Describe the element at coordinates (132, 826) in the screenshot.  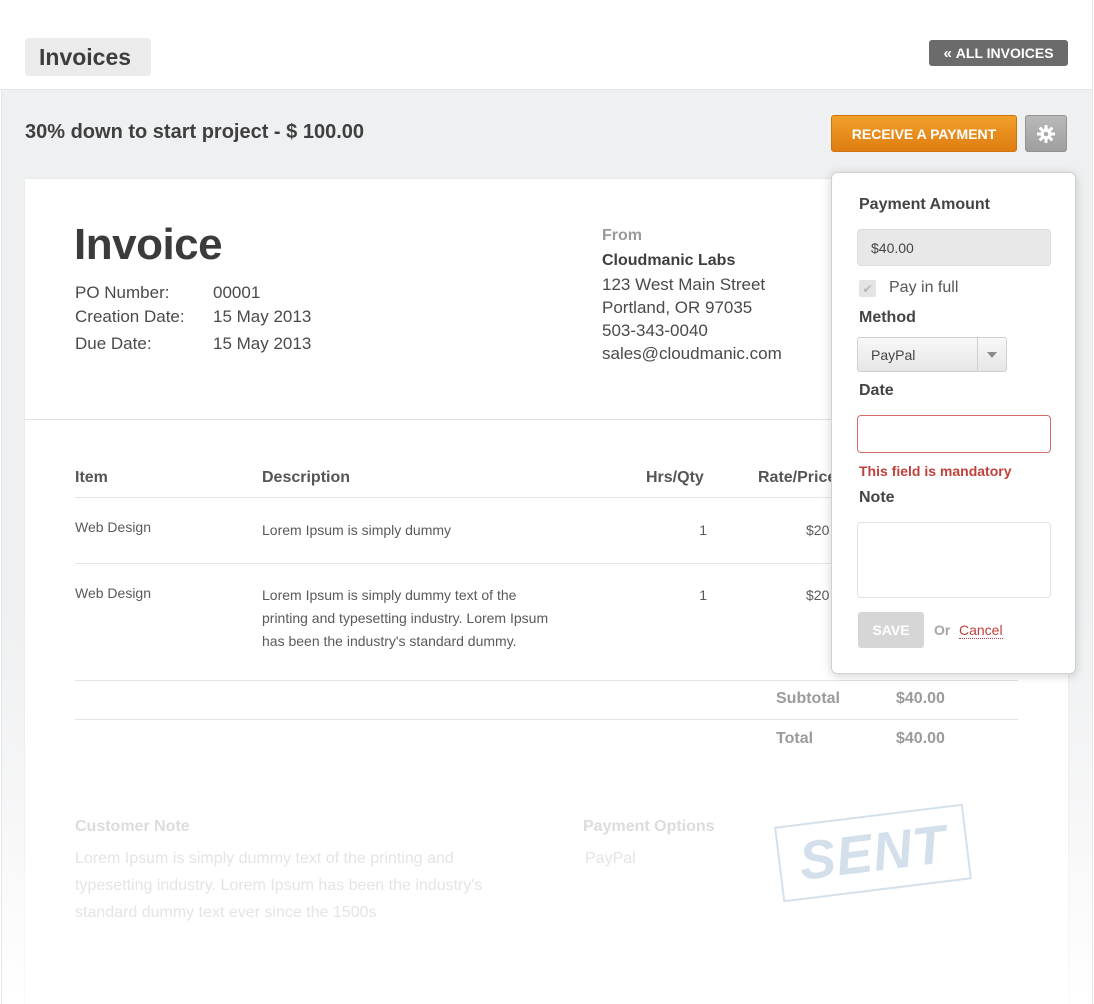
I see `customer-note-title: Customer Note` at that location.